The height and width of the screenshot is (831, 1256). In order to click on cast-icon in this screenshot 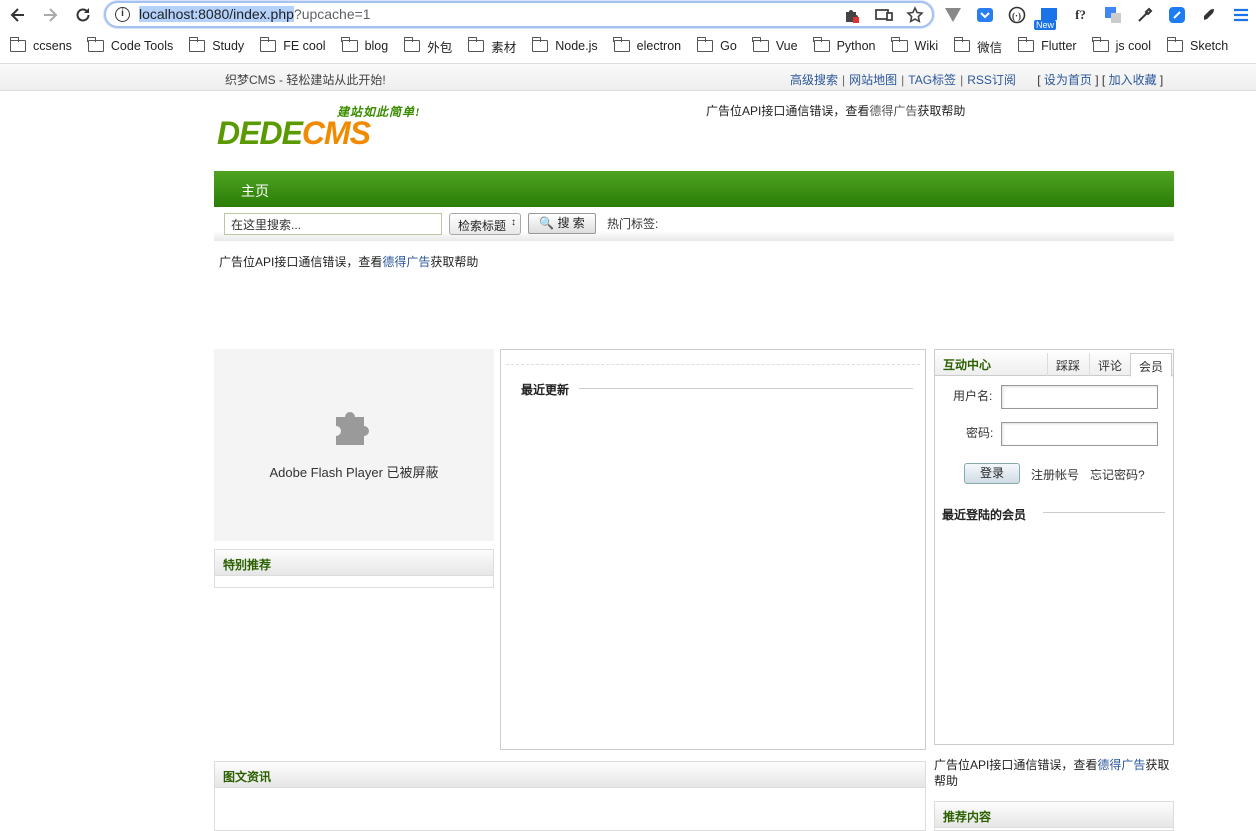, I will do `click(883, 15)`.